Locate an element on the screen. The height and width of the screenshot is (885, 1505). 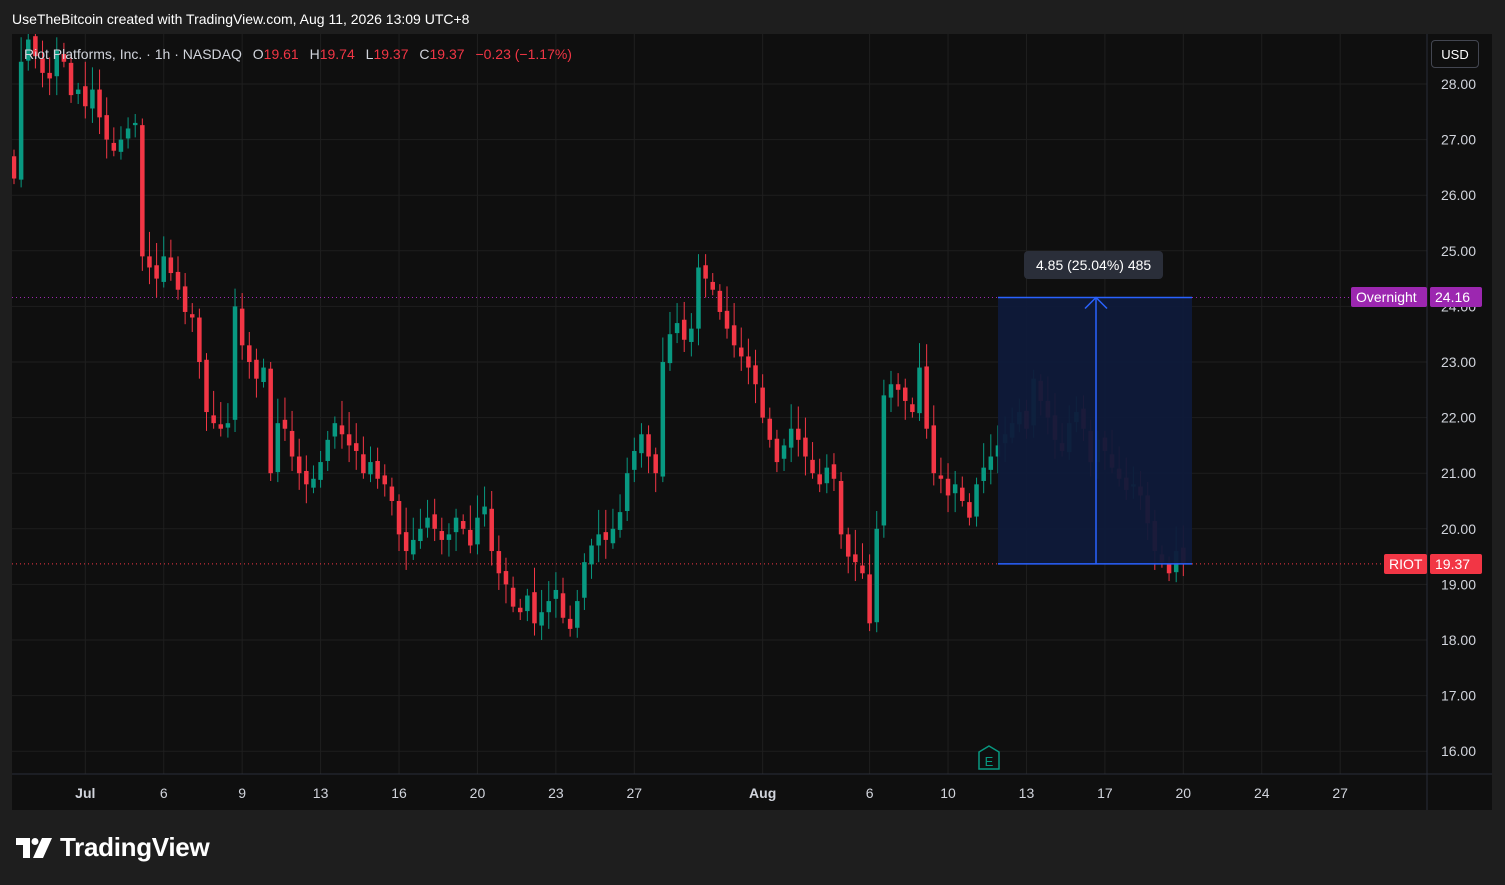
tradingview-logo: TradingView is located at coordinates (113, 847).